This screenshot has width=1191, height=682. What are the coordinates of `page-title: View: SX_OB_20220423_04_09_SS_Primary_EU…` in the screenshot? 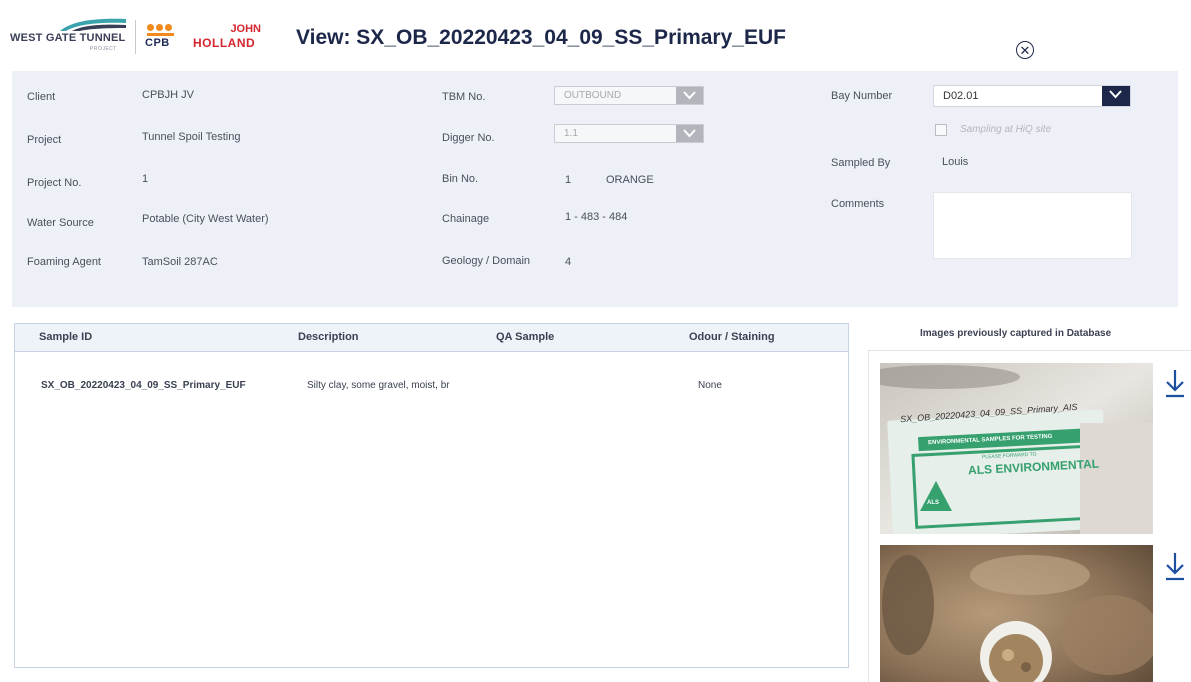 It's located at (541, 37).